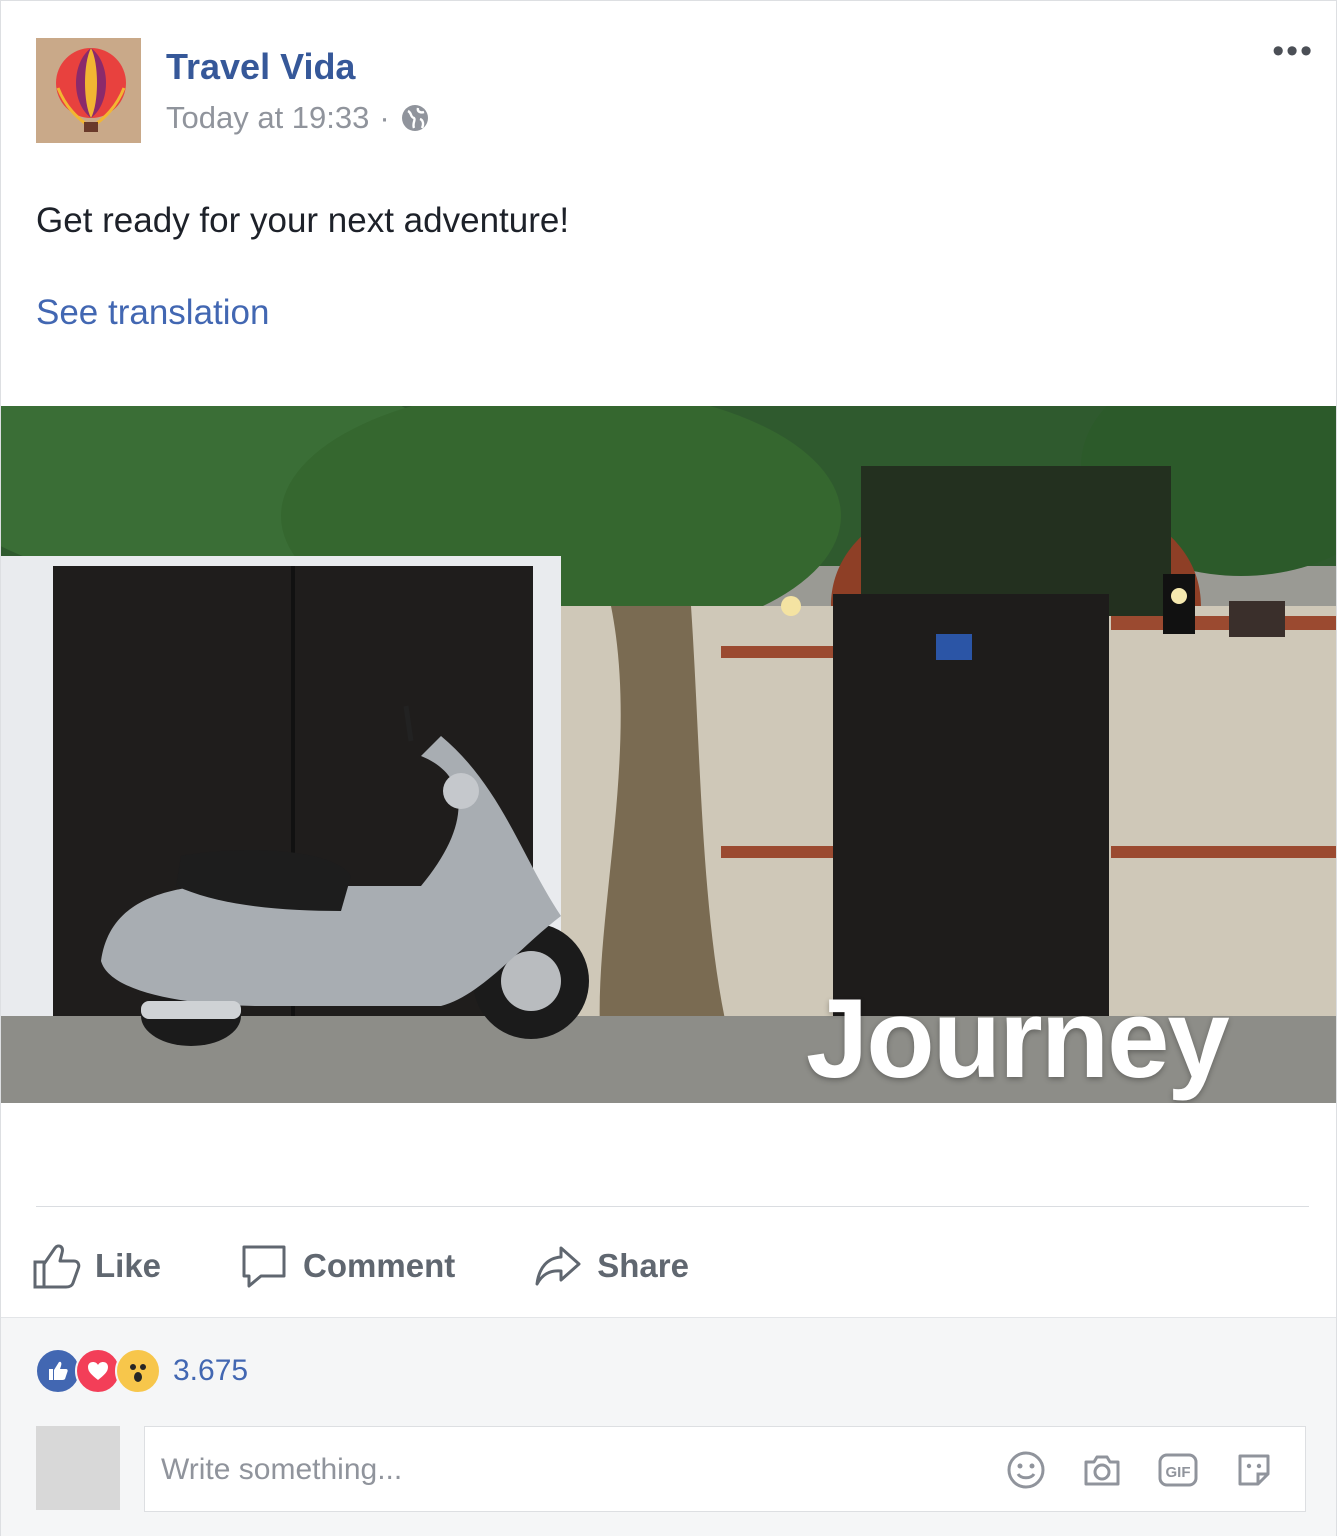 The width and height of the screenshot is (1337, 1536). I want to click on comment-button: Comment, so click(347, 1266).